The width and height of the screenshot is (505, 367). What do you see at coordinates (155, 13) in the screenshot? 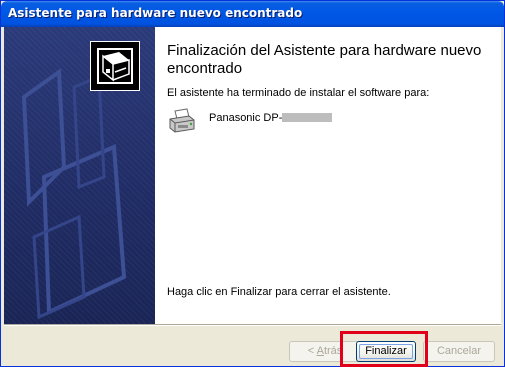
I see `window-title: Asistente para hardware nuevo encontrado` at bounding box center [155, 13].